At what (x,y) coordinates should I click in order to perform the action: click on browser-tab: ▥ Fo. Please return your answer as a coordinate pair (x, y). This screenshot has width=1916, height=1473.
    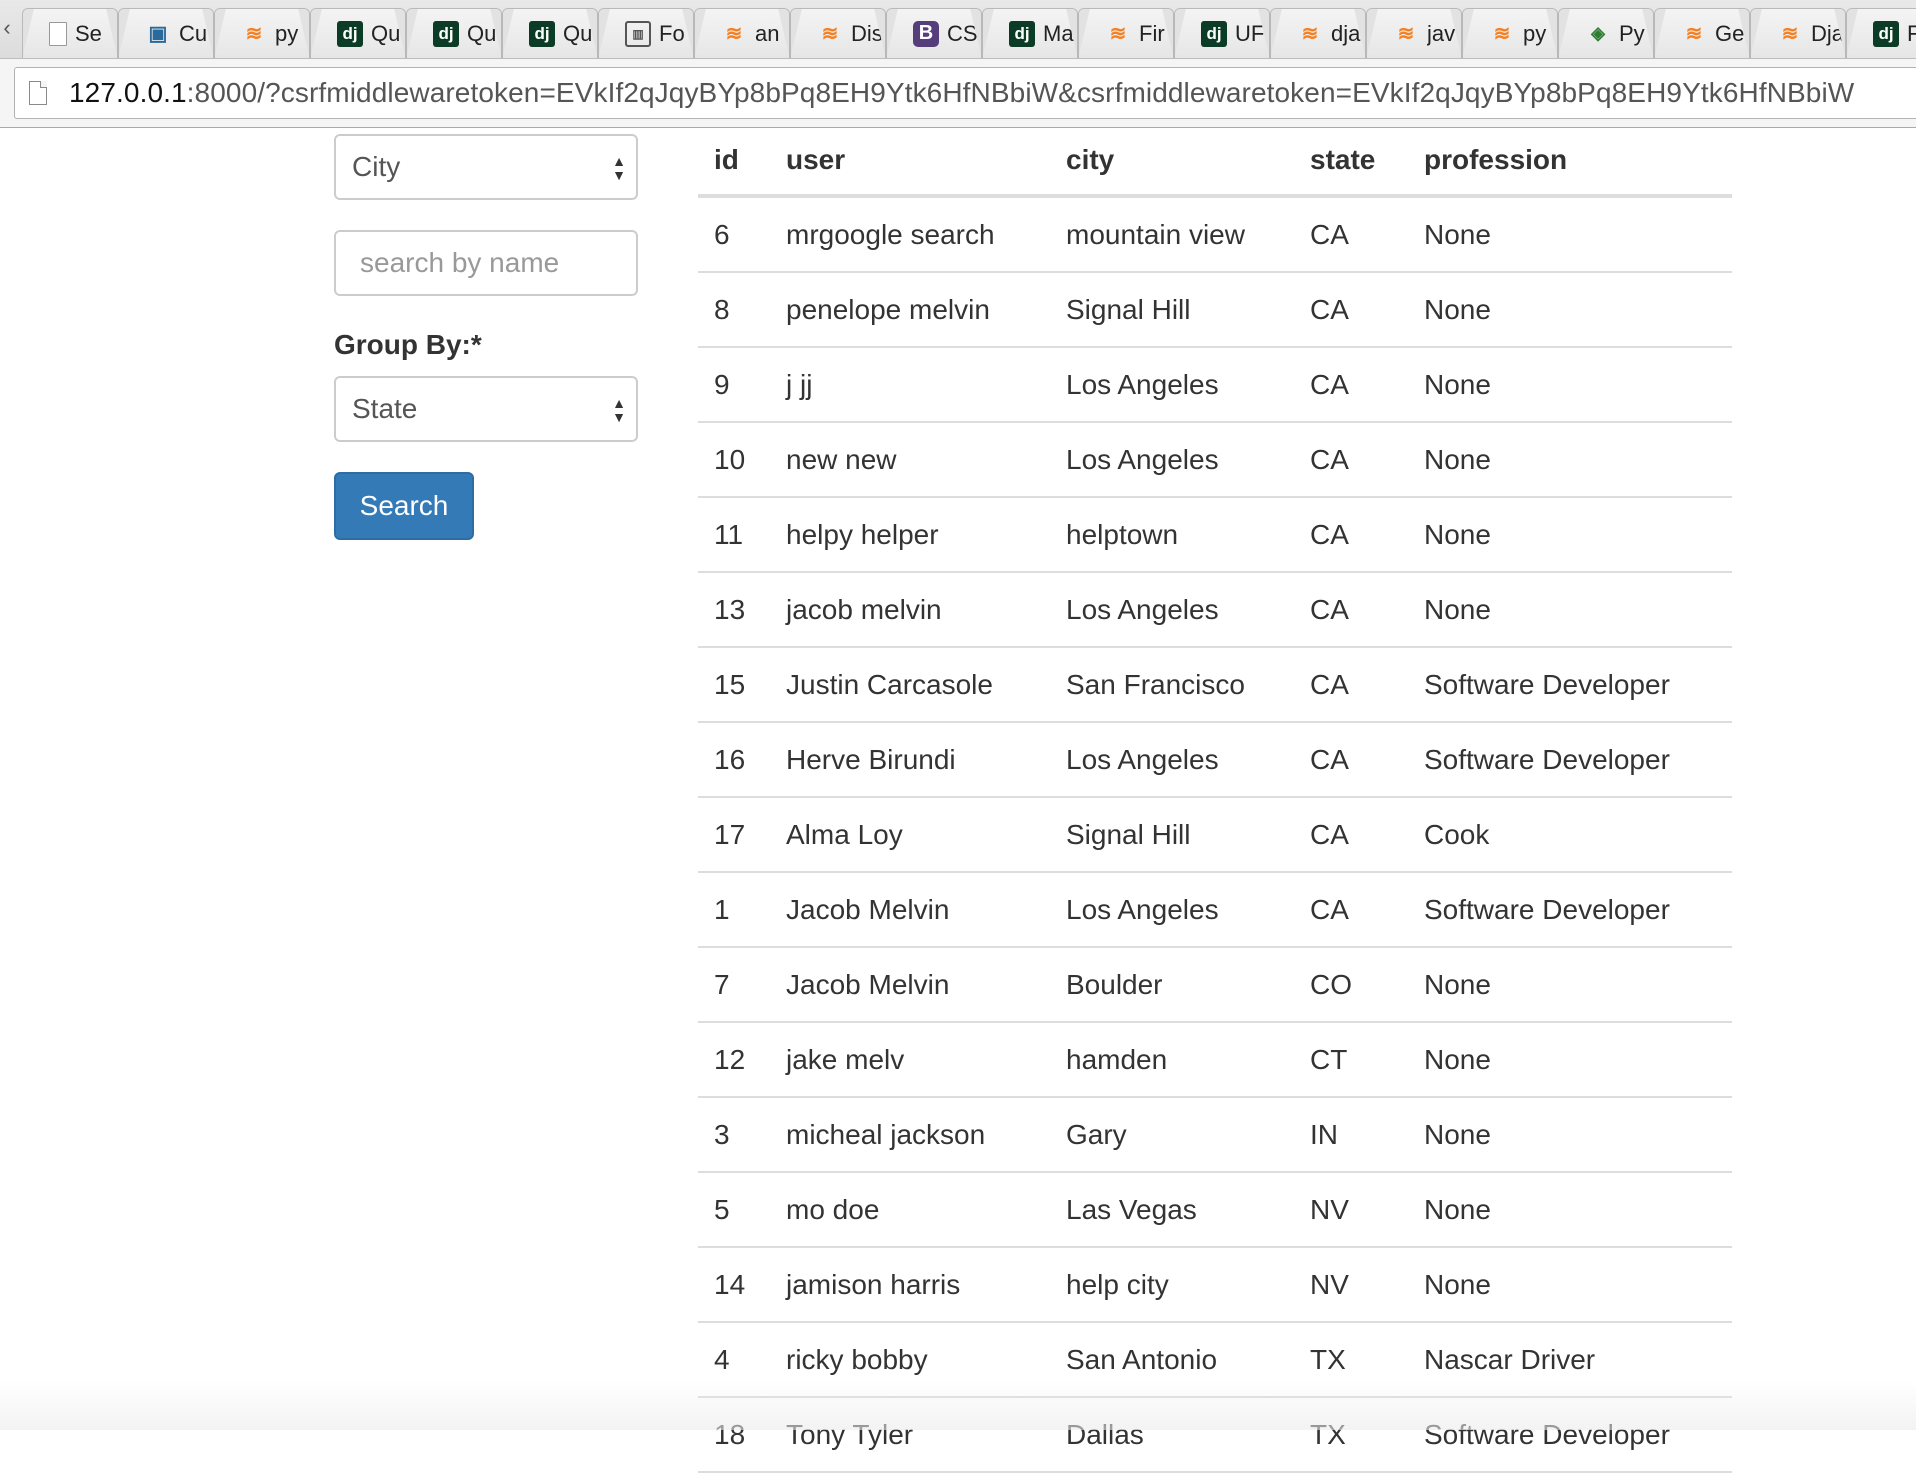
    Looking at the image, I should click on (646, 33).